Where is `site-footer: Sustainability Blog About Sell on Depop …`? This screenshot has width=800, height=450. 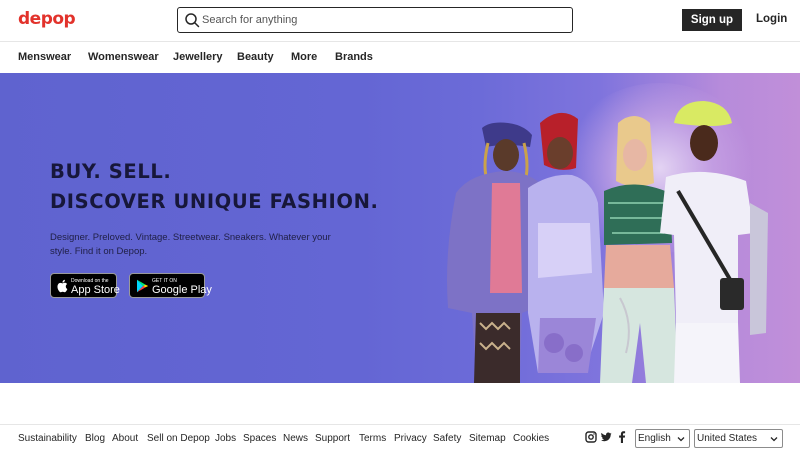 site-footer: Sustainability Blog About Sell on Depop … is located at coordinates (400, 437).